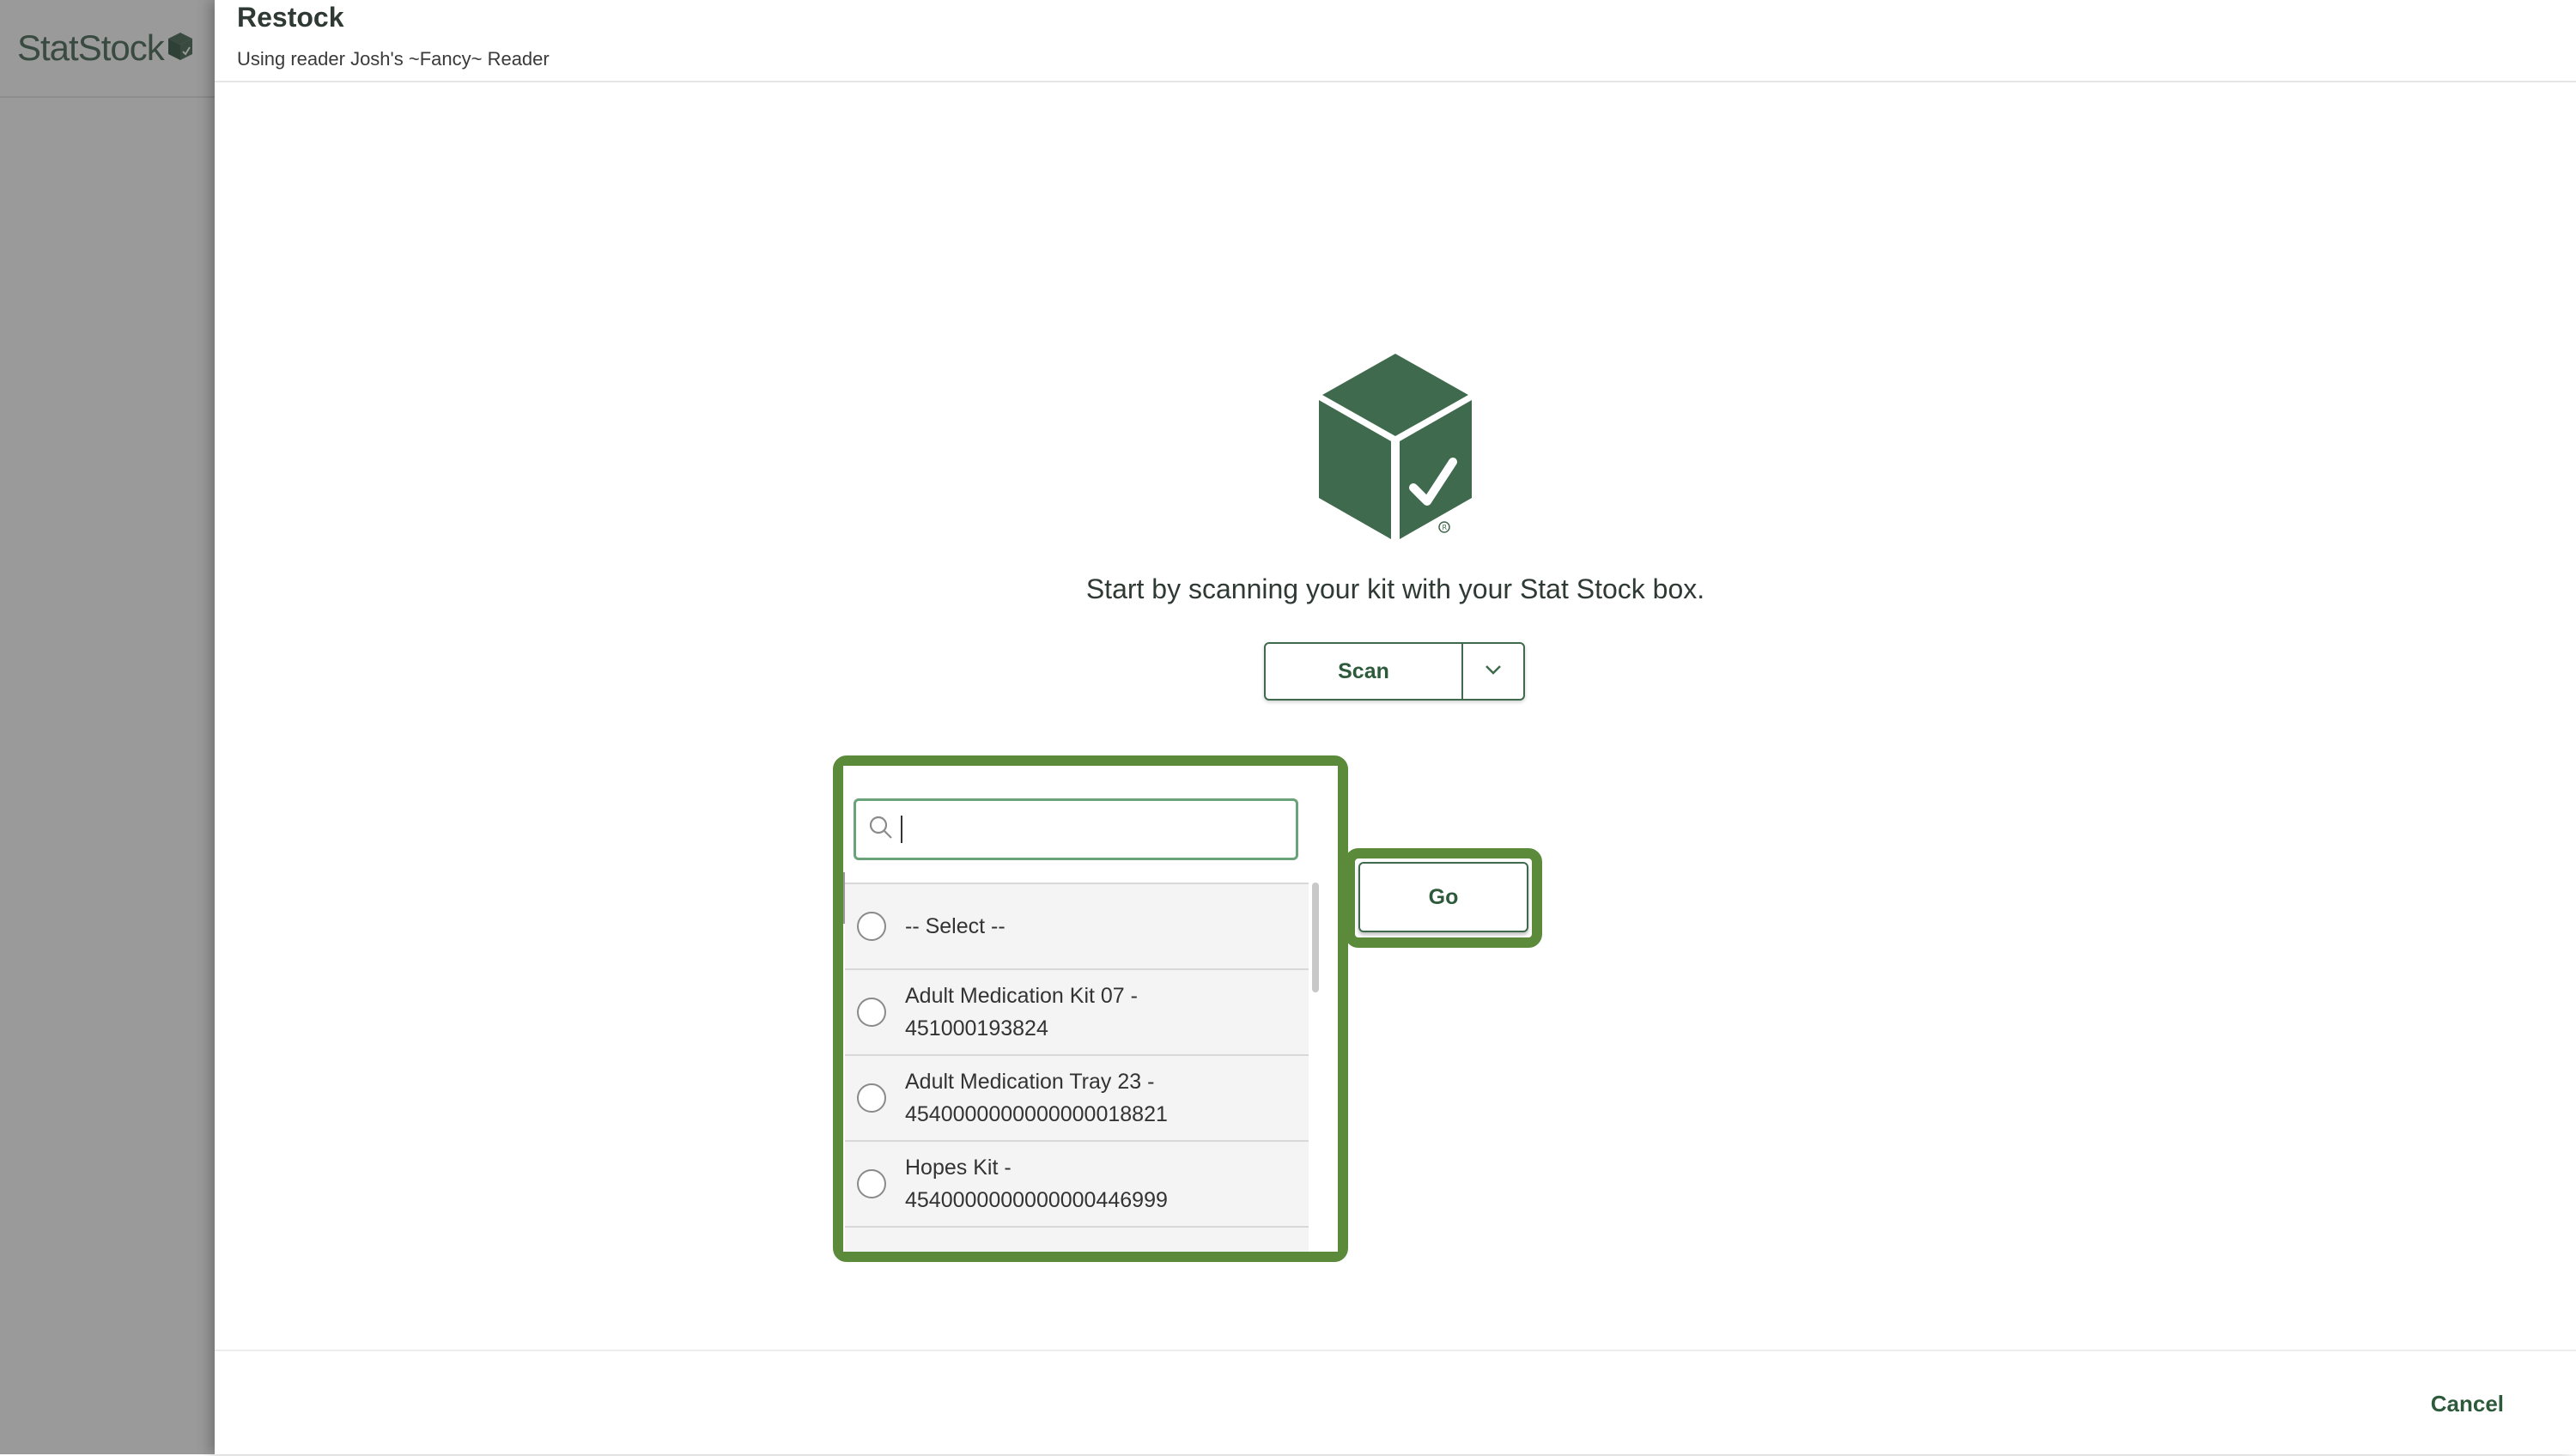 The image size is (2576, 1456). Describe the element at coordinates (1036, 1114) in the screenshot. I see `option-id: 4540000000000000018821` at that location.